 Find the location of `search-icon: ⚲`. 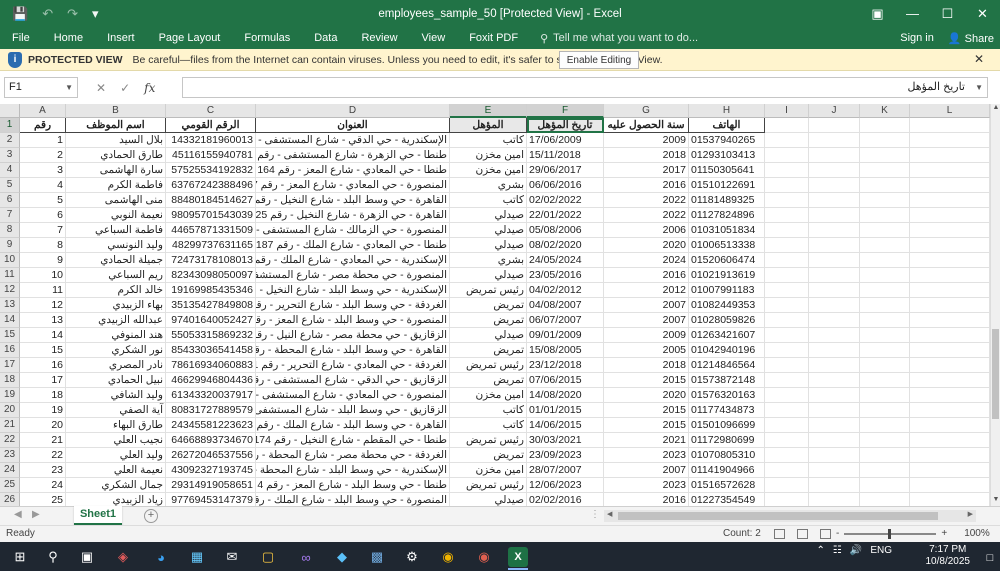

search-icon: ⚲ is located at coordinates (53, 557).